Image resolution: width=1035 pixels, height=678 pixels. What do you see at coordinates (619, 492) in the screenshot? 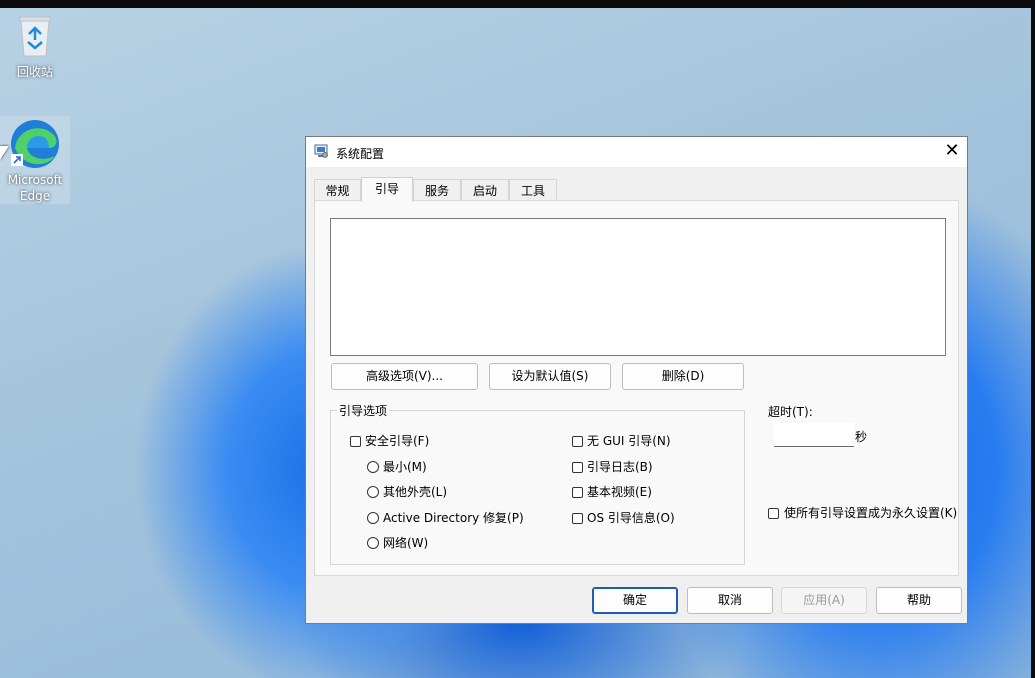
I see `base-video-label: 基本视频(E)` at bounding box center [619, 492].